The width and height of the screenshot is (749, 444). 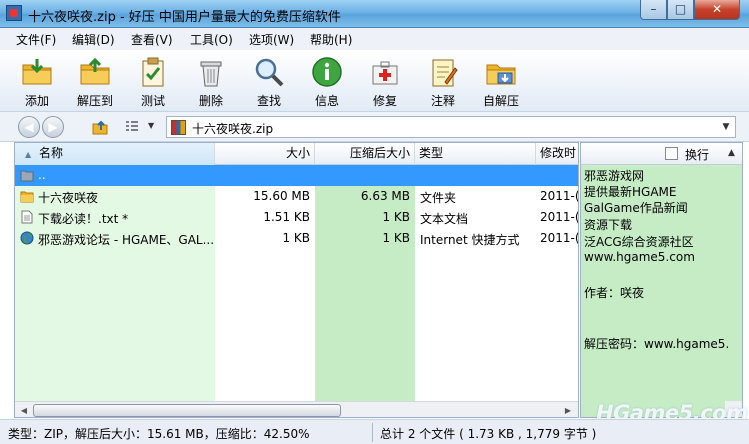 I want to click on status-divider, so click(x=372, y=432).